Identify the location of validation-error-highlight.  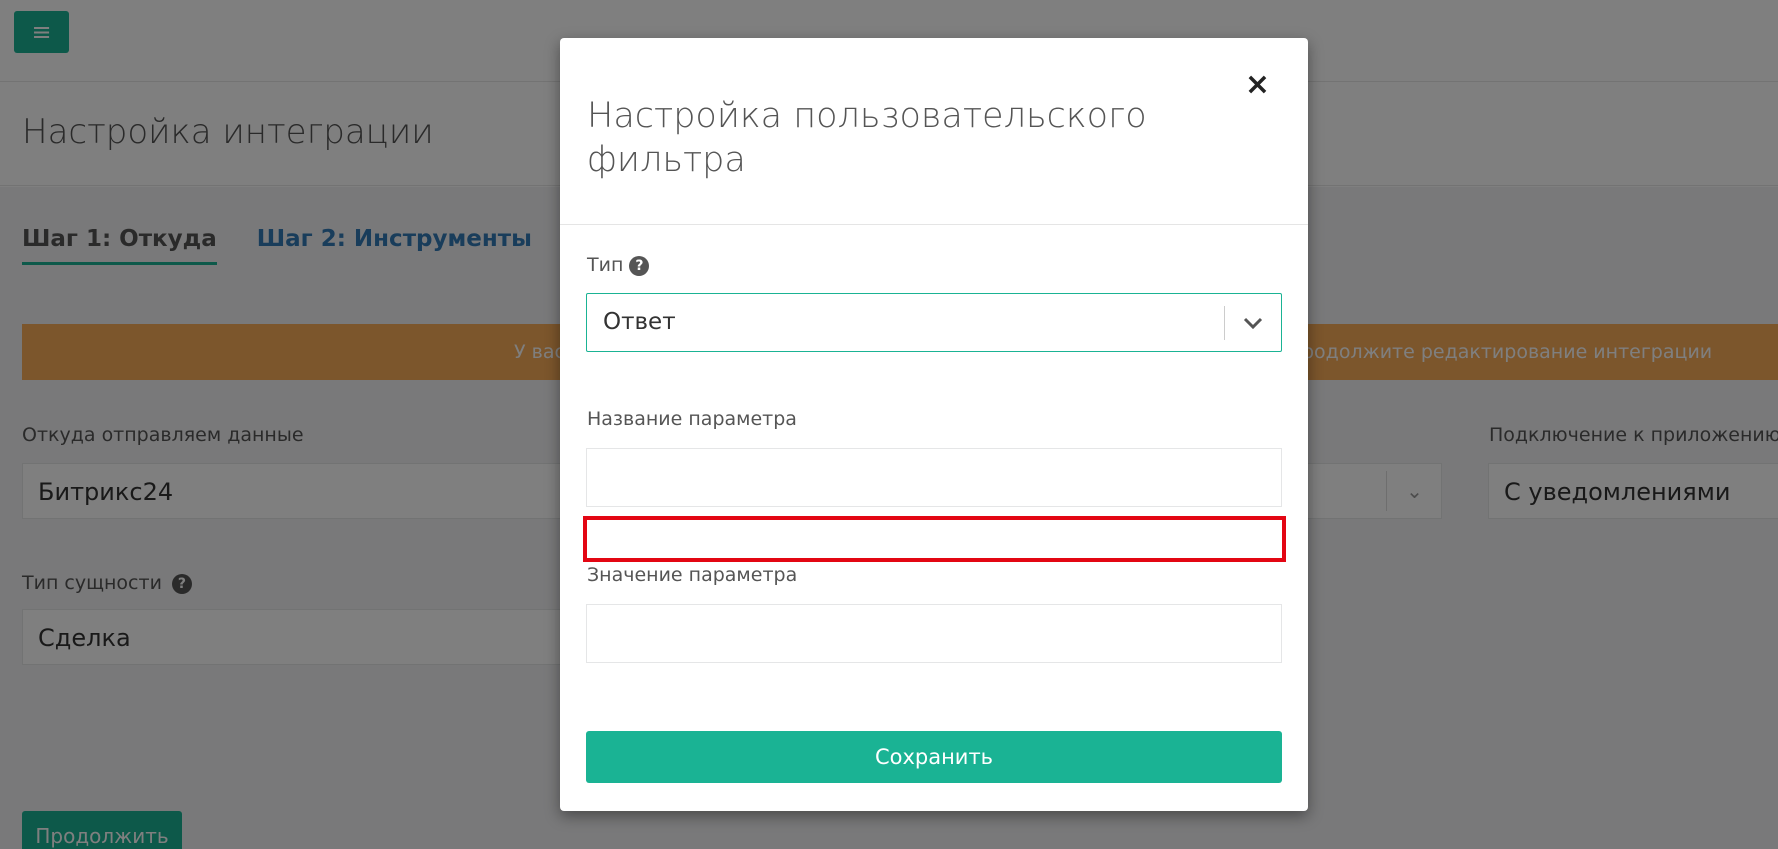
(934, 539).